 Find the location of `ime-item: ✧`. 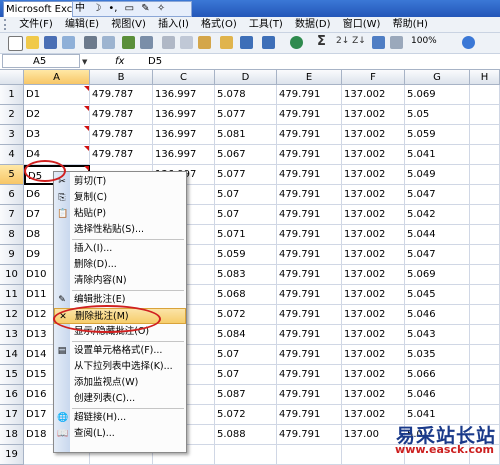

ime-item: ✧ is located at coordinates (161, 9).